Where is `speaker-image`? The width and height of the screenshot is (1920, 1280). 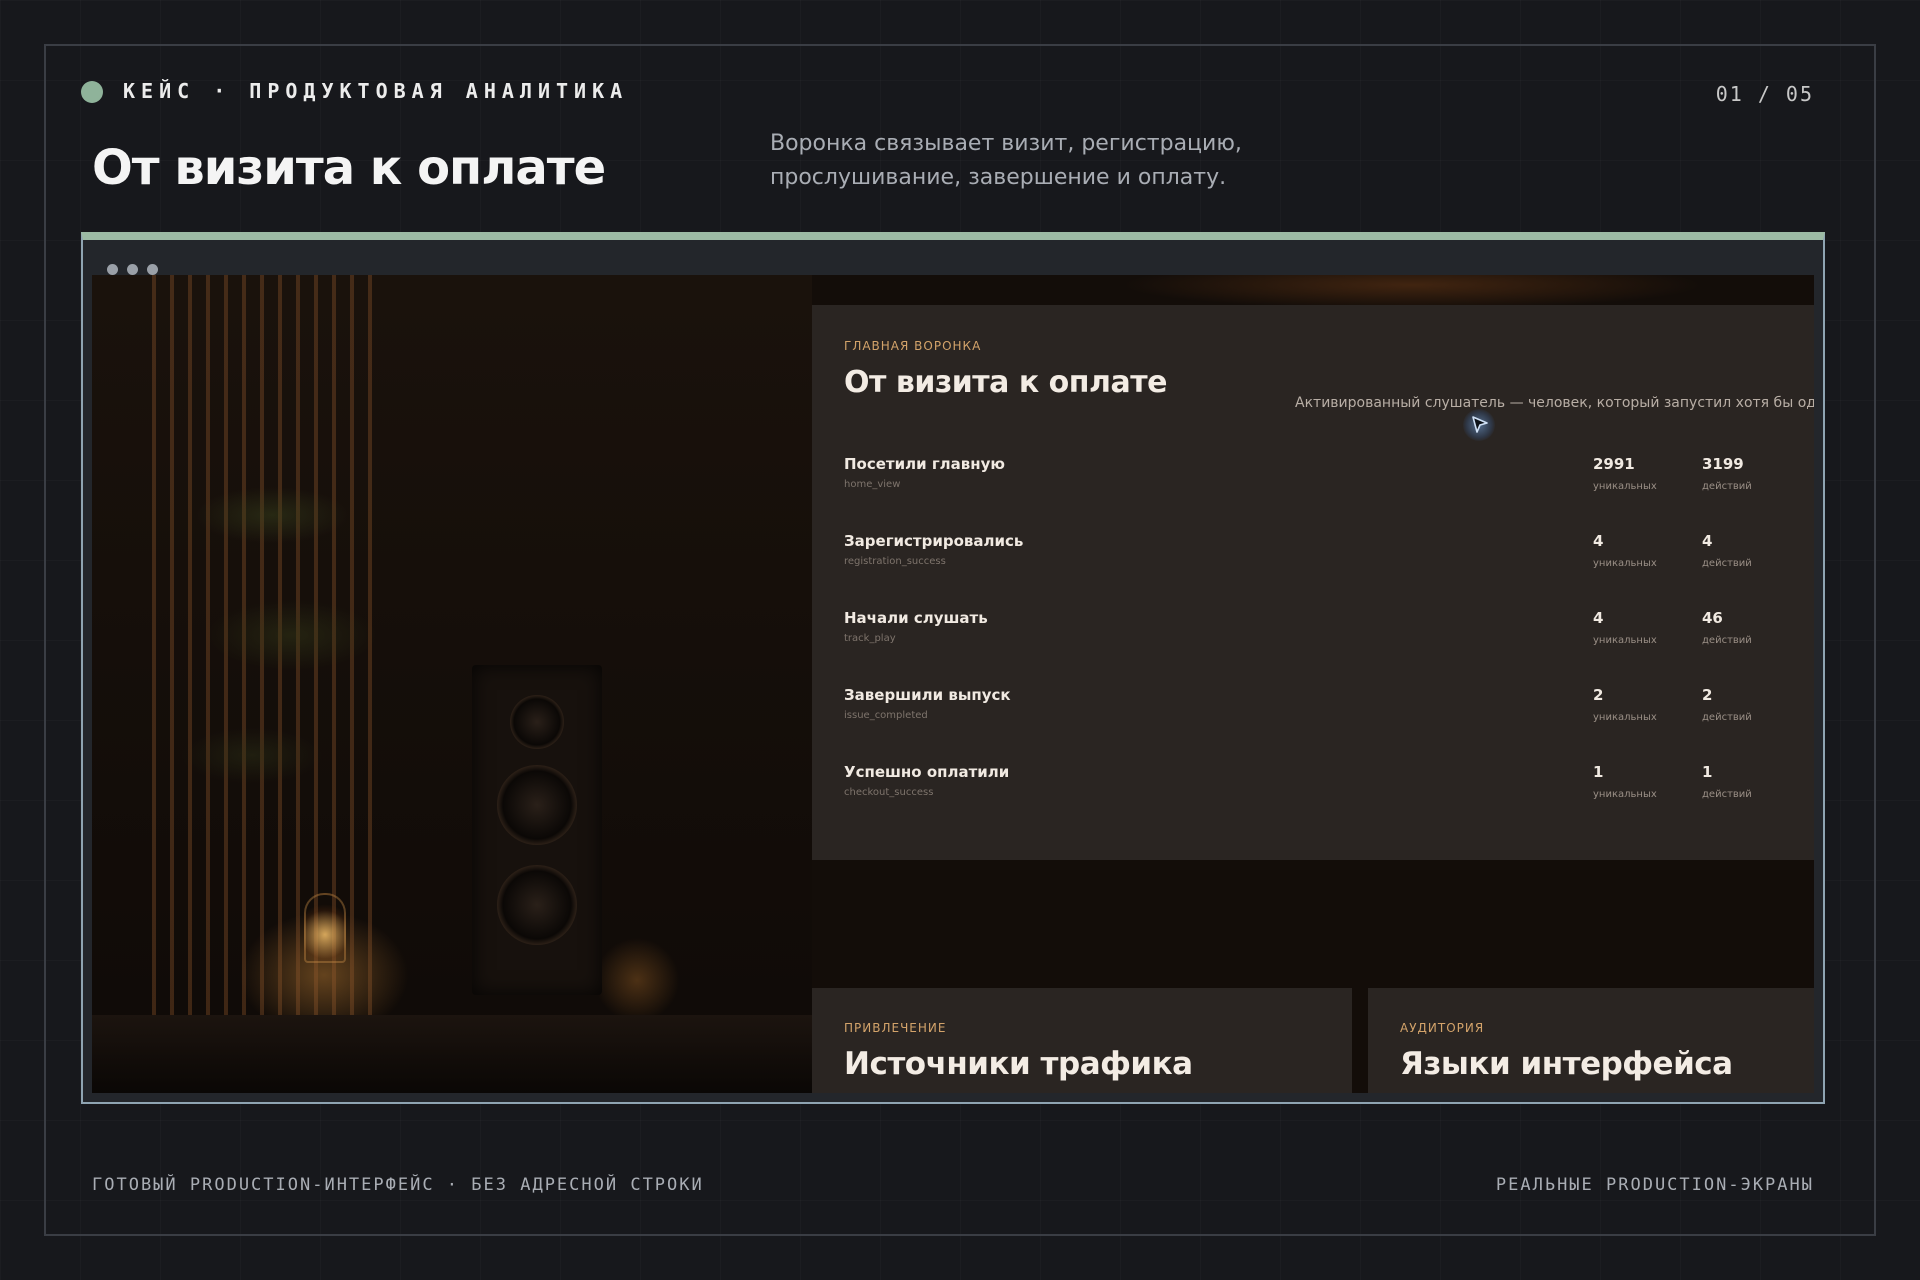 speaker-image is located at coordinates (537, 830).